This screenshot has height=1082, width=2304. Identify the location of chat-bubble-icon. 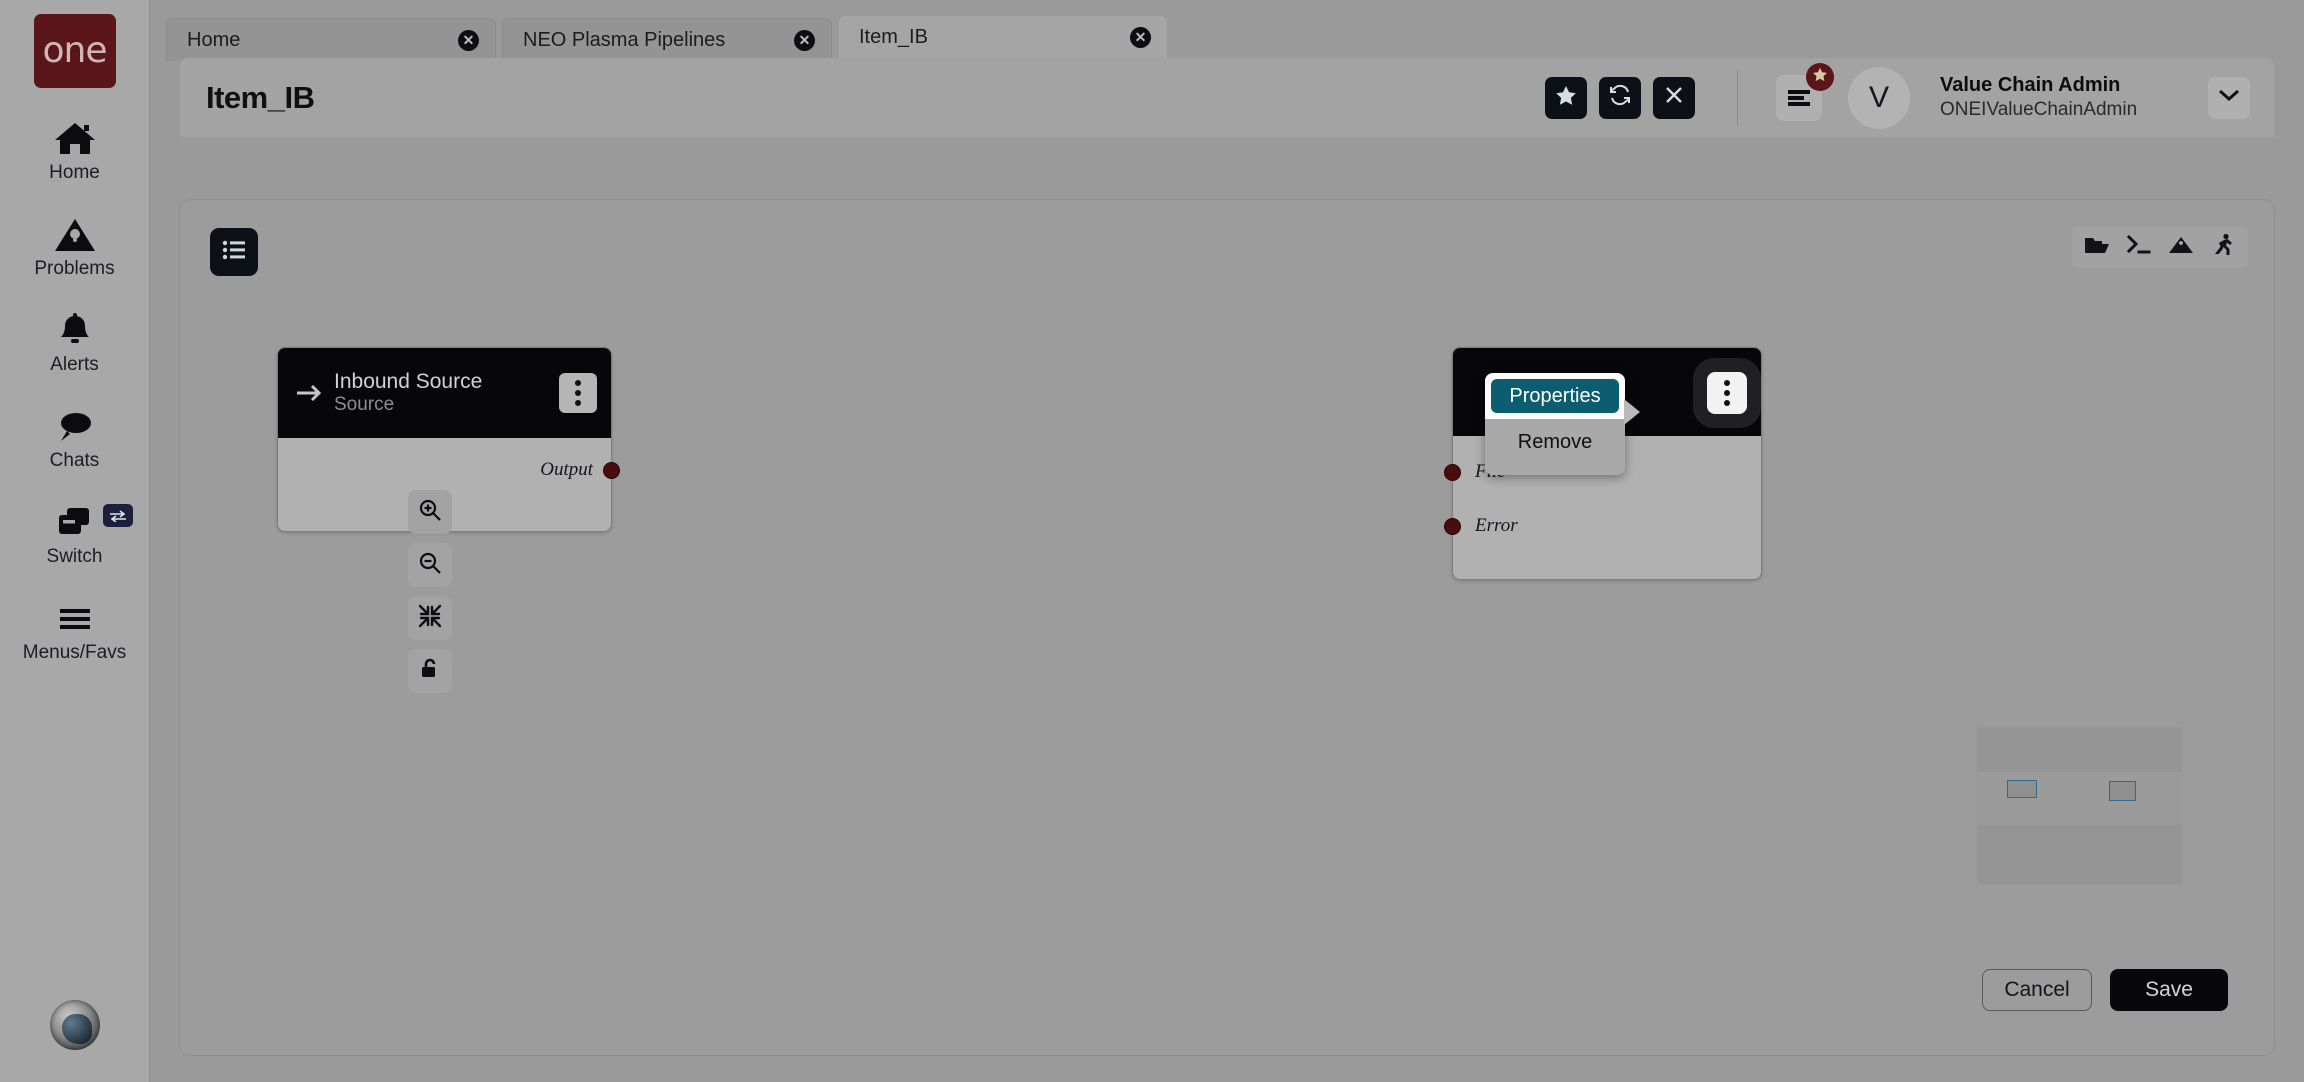
(75, 427).